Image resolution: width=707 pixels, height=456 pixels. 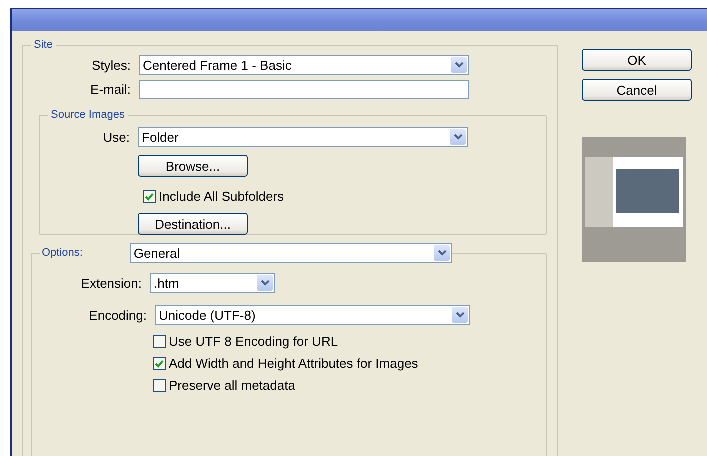 I want to click on dialog-button: Cancel, so click(x=637, y=90).